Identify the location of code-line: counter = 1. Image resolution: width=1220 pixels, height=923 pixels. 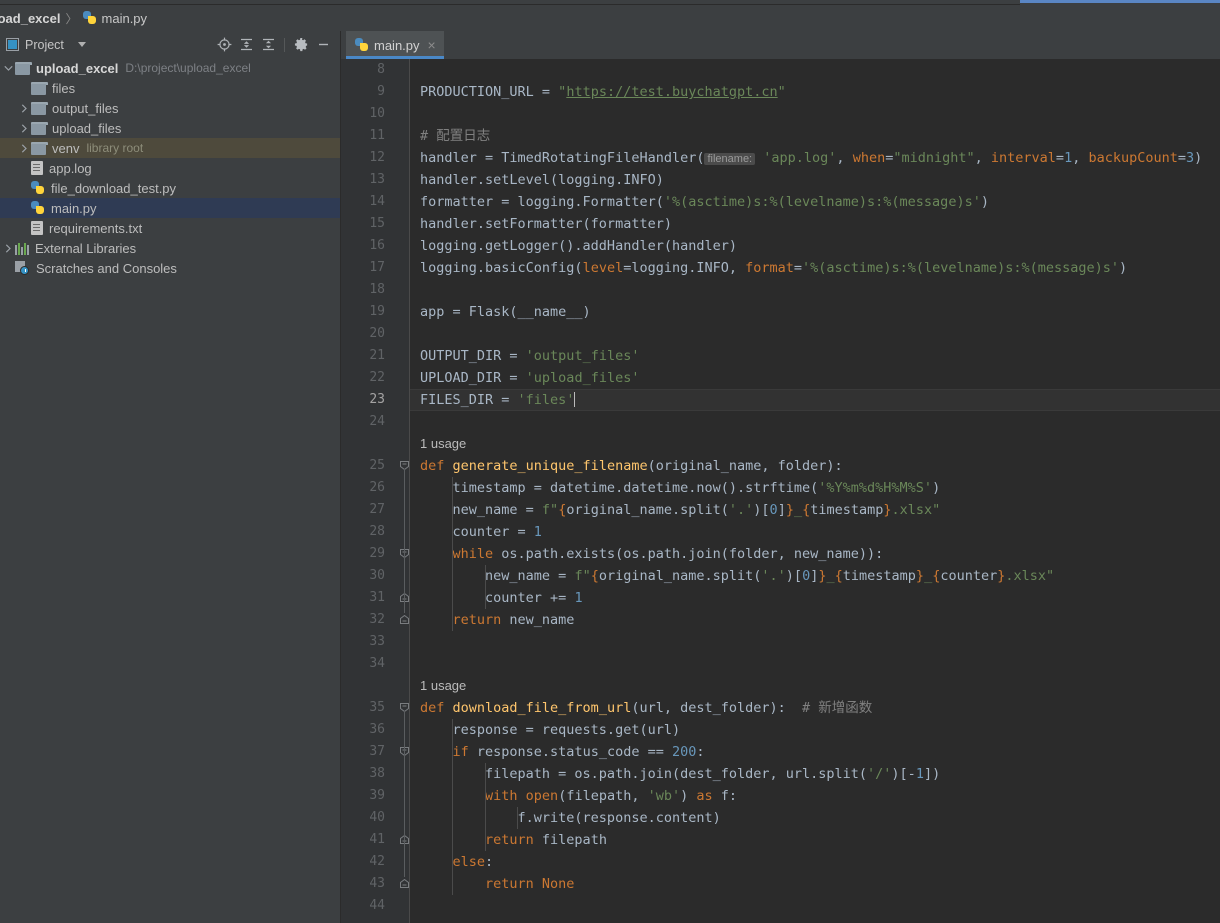
(481, 532).